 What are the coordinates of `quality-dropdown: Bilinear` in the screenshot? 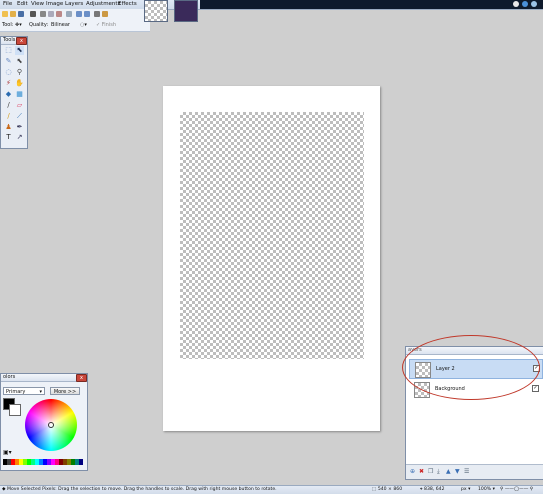 It's located at (60, 25).